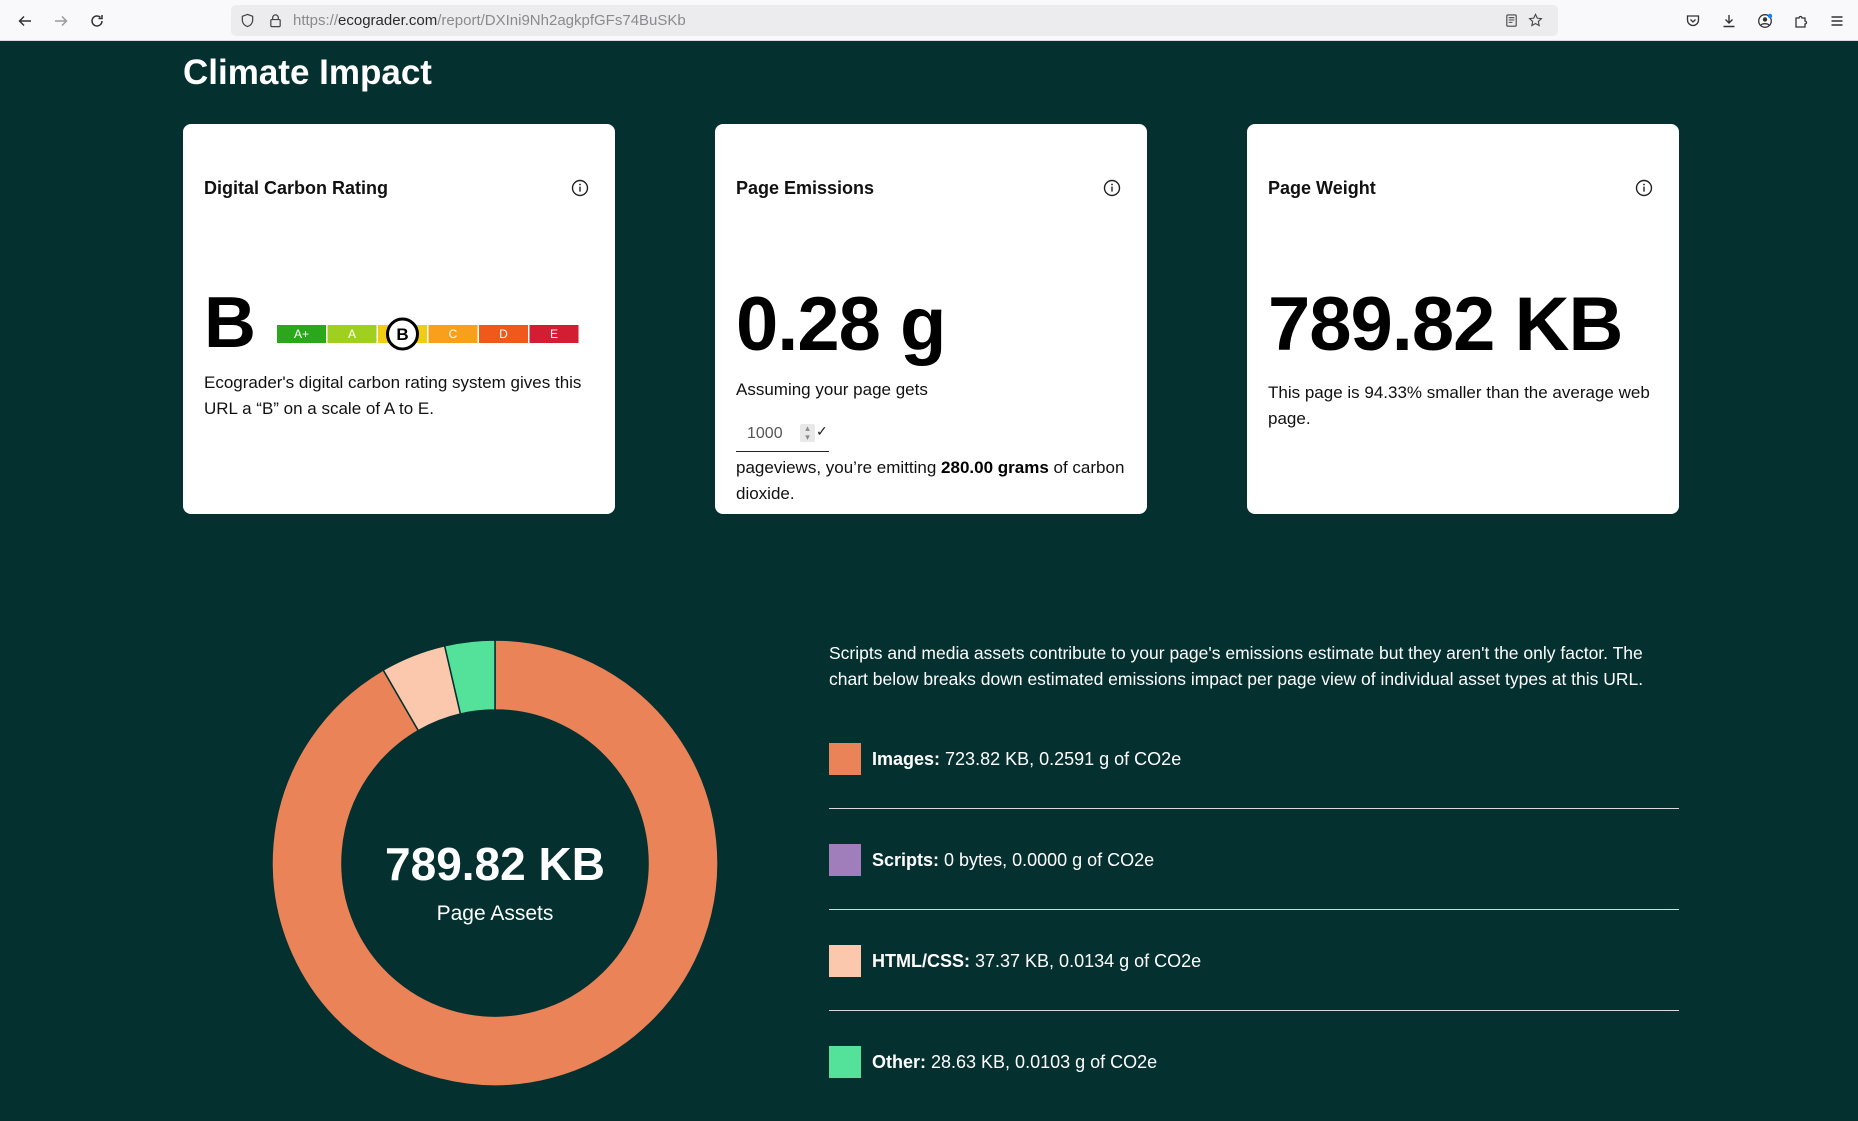 The image size is (1858, 1121). What do you see at coordinates (301, 334) in the screenshot?
I see `rating-segment-label: A+` at bounding box center [301, 334].